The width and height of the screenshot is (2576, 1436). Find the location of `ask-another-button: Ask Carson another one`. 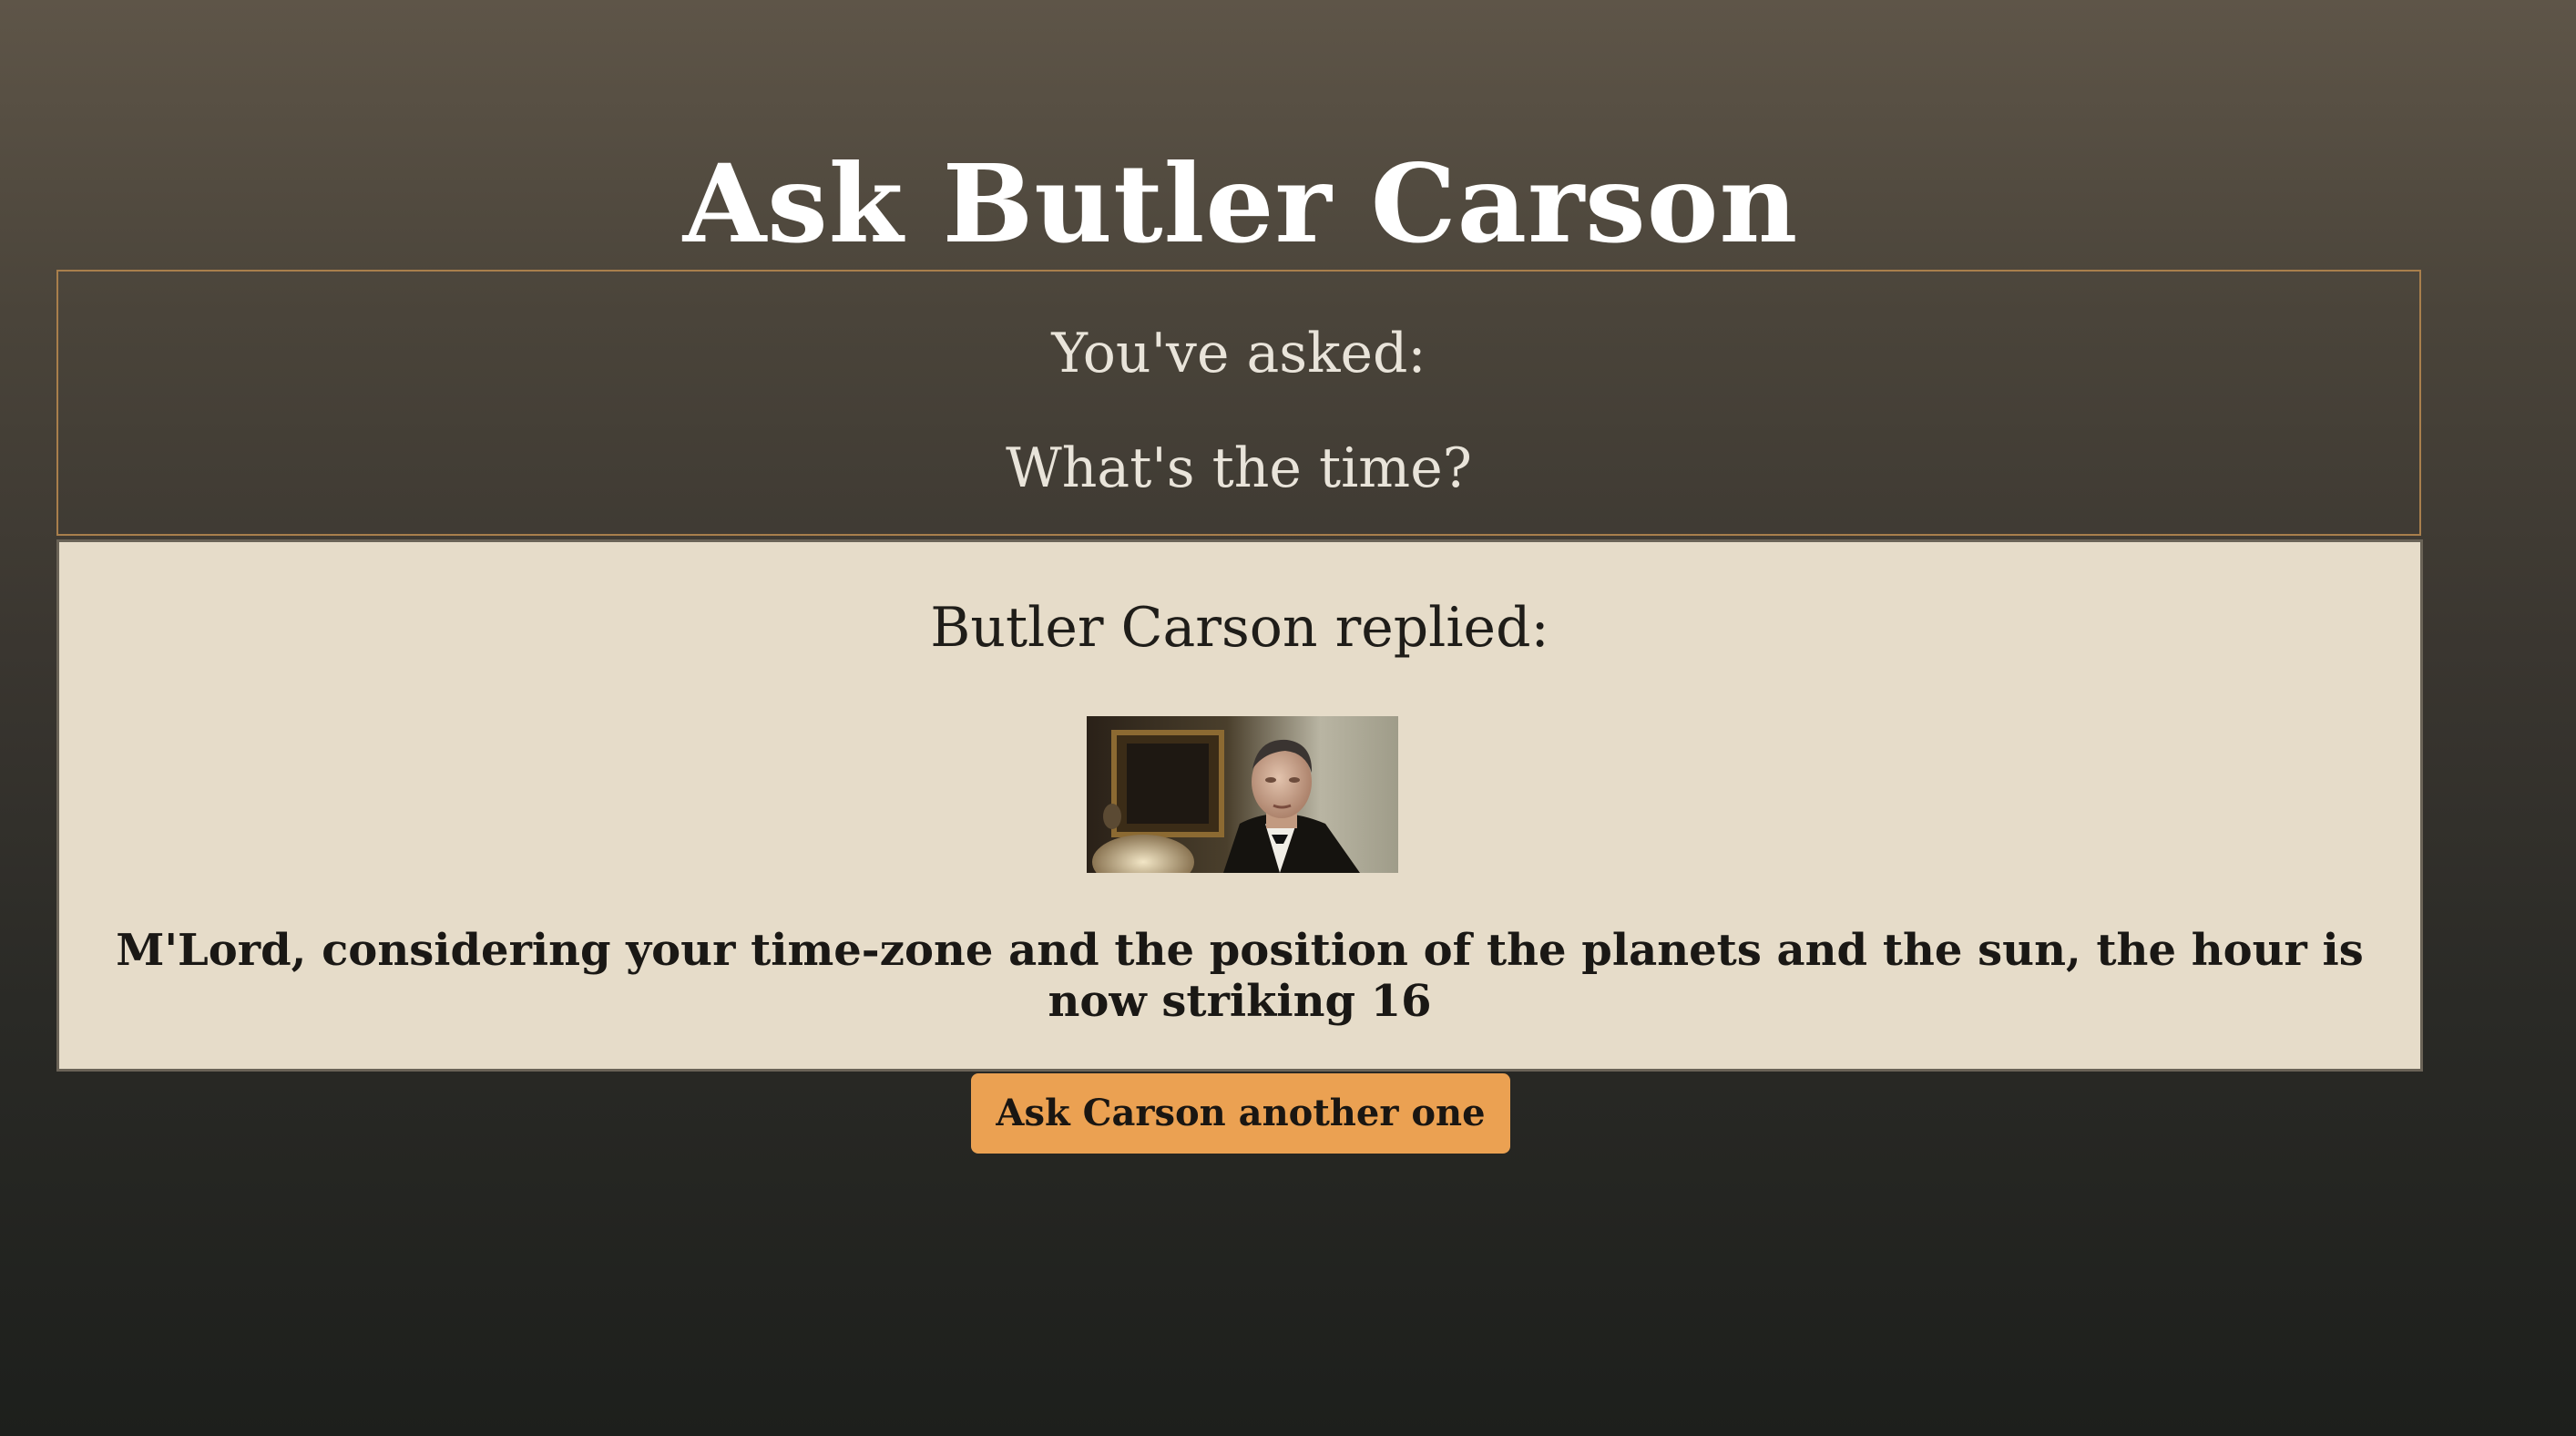

ask-another-button: Ask Carson another one is located at coordinates (1240, 1113).